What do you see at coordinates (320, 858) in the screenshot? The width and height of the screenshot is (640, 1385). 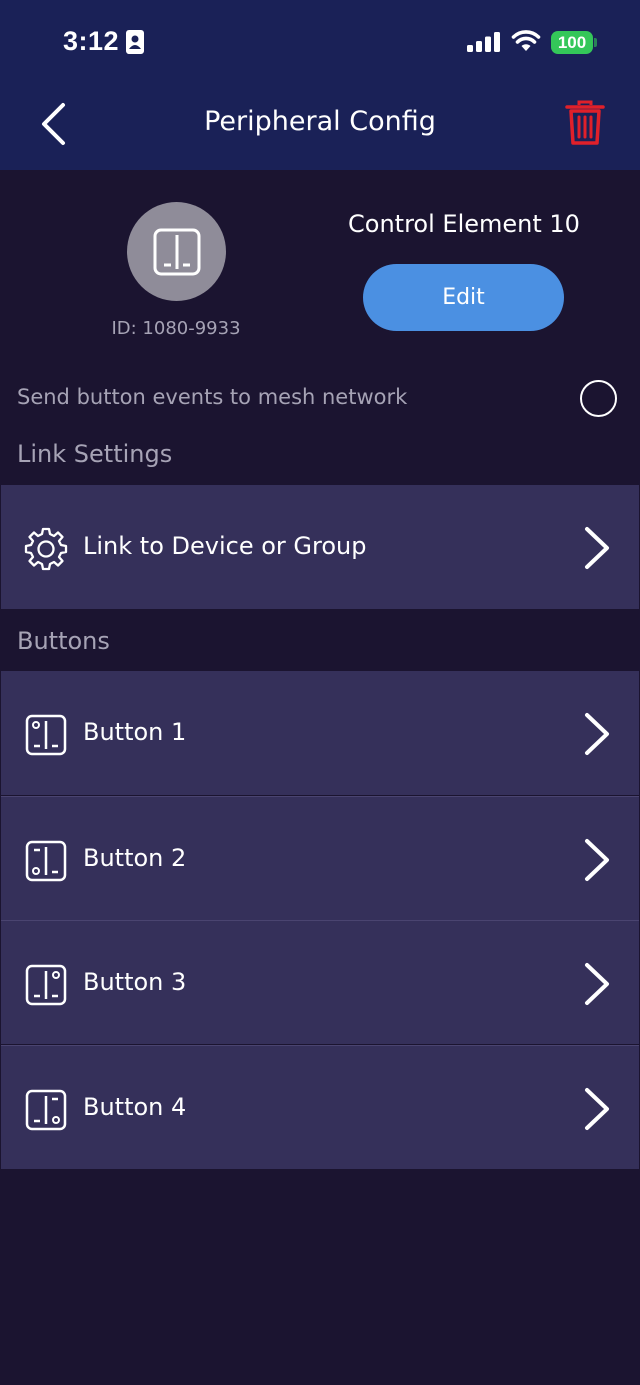 I see `button-2-row: Button 2` at bounding box center [320, 858].